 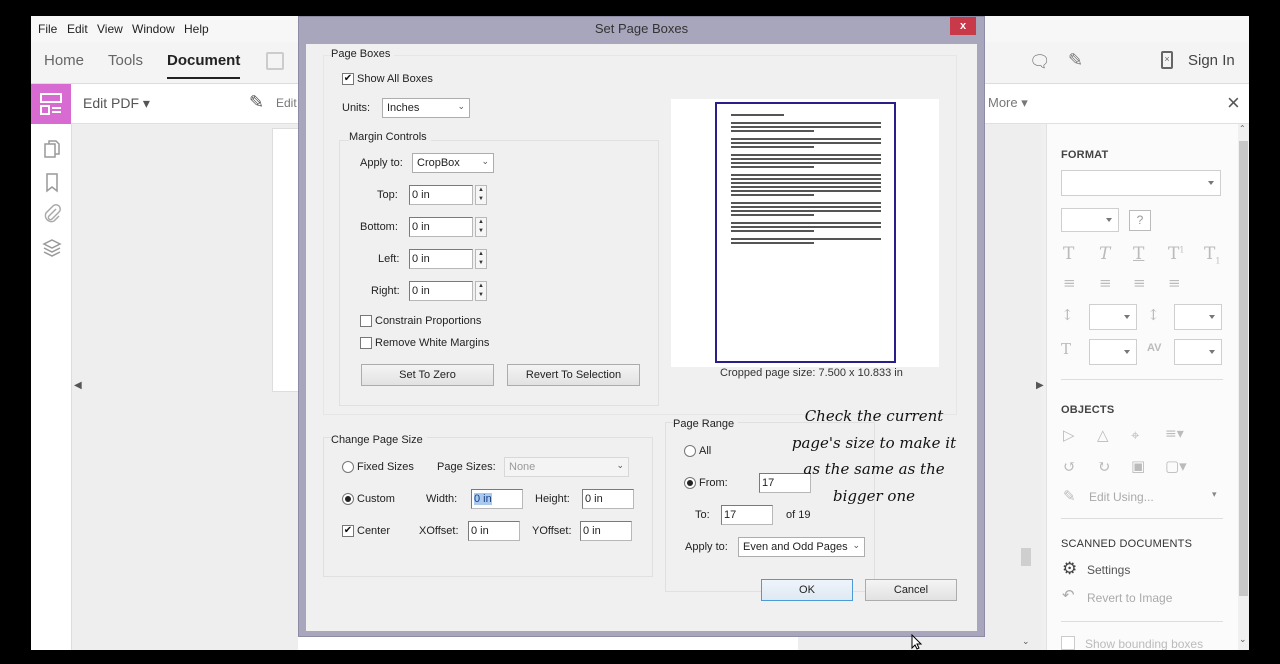 What do you see at coordinates (1113, 317) in the screenshot?
I see `line-spacing-dropdown` at bounding box center [1113, 317].